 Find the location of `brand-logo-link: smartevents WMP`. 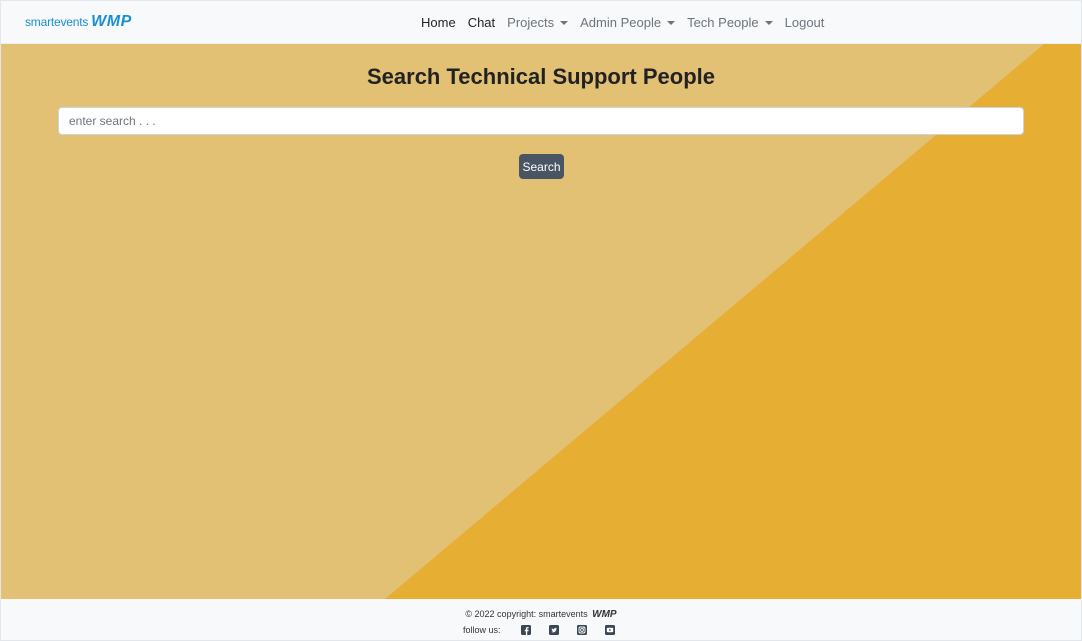

brand-logo-link: smartevents WMP is located at coordinates (78, 22).